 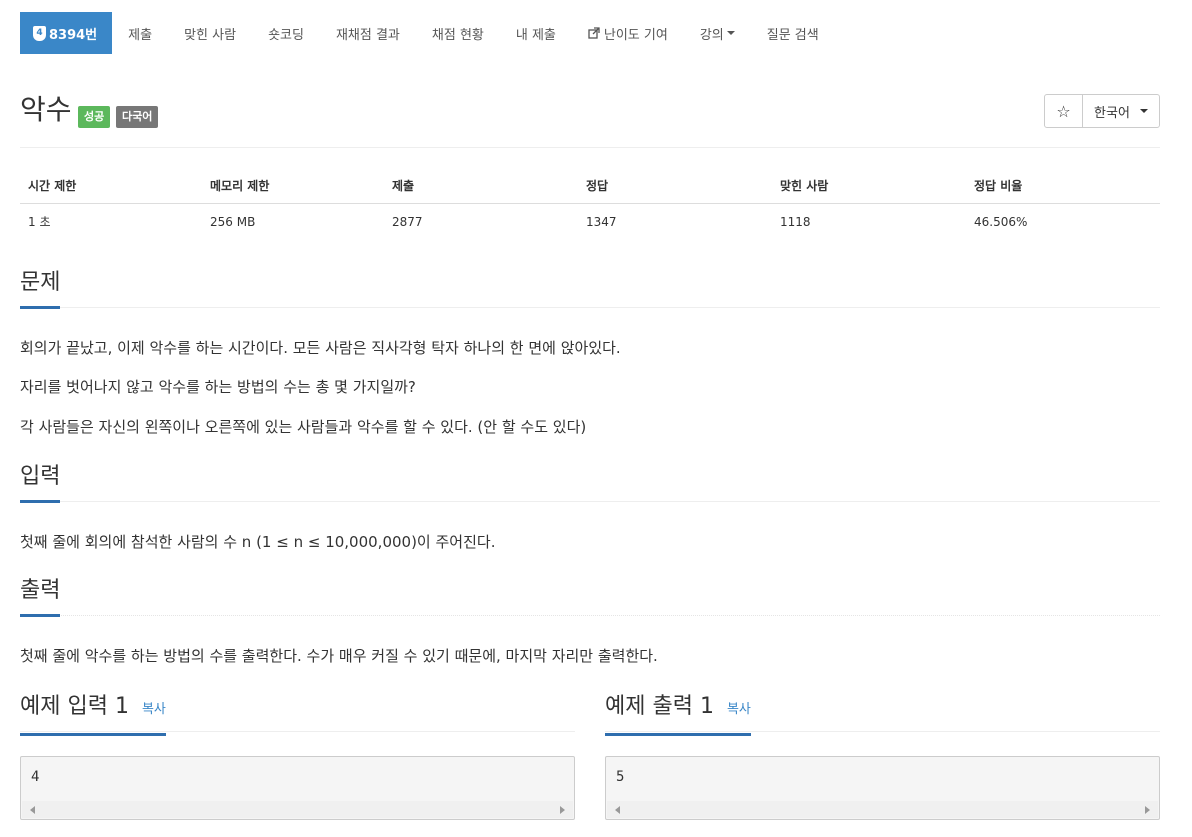 What do you see at coordinates (620, 777) in the screenshot?
I see `sample-output-content: 5` at bounding box center [620, 777].